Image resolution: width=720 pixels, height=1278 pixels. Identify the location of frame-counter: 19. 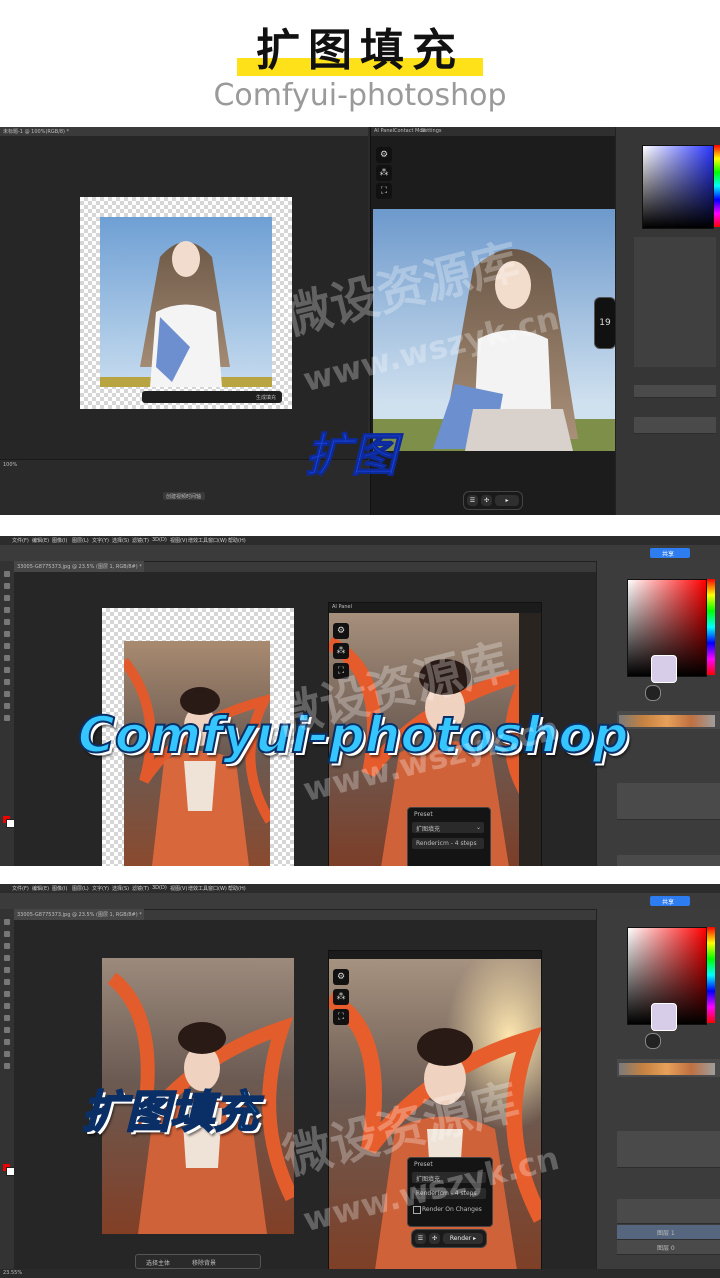
(605, 323).